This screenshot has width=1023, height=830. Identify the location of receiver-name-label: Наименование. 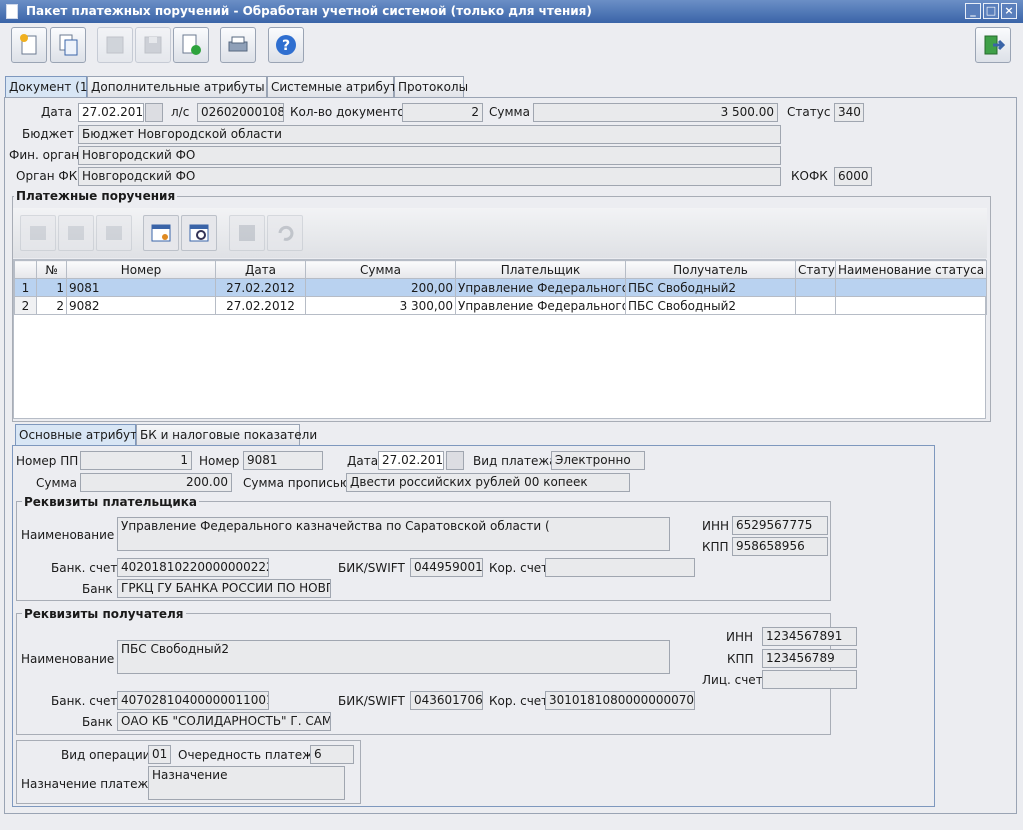
(68, 659).